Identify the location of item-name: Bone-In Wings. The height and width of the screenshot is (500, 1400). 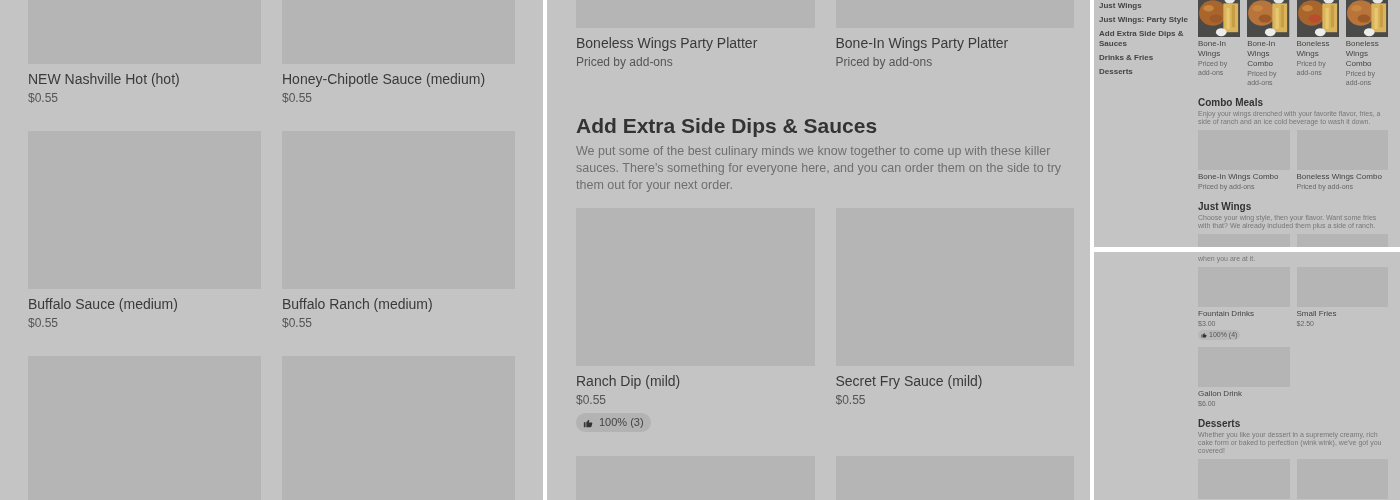
(1219, 49).